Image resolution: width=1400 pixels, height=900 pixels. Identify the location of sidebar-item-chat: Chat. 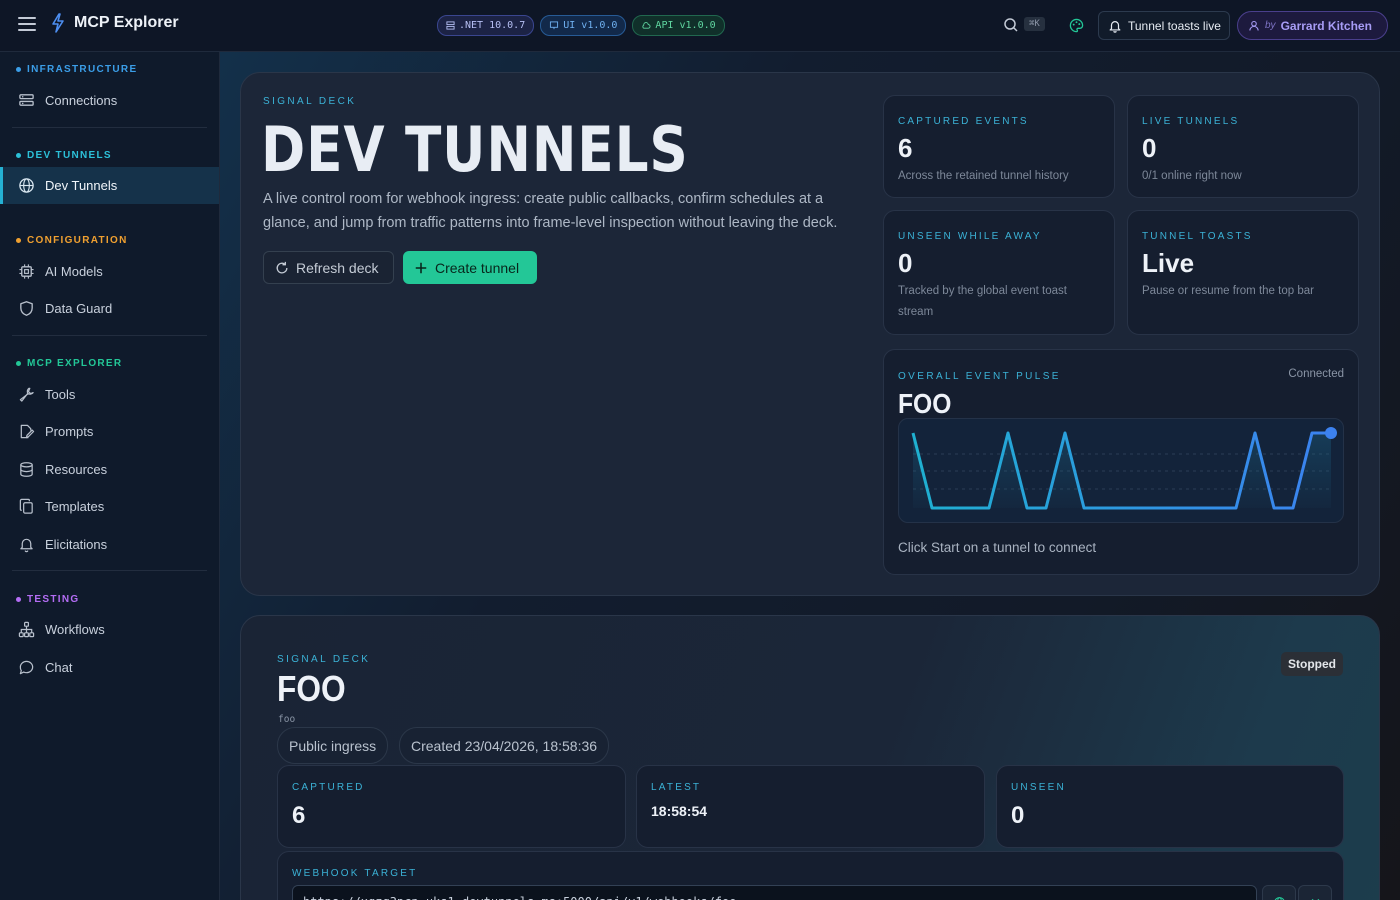
(109, 667).